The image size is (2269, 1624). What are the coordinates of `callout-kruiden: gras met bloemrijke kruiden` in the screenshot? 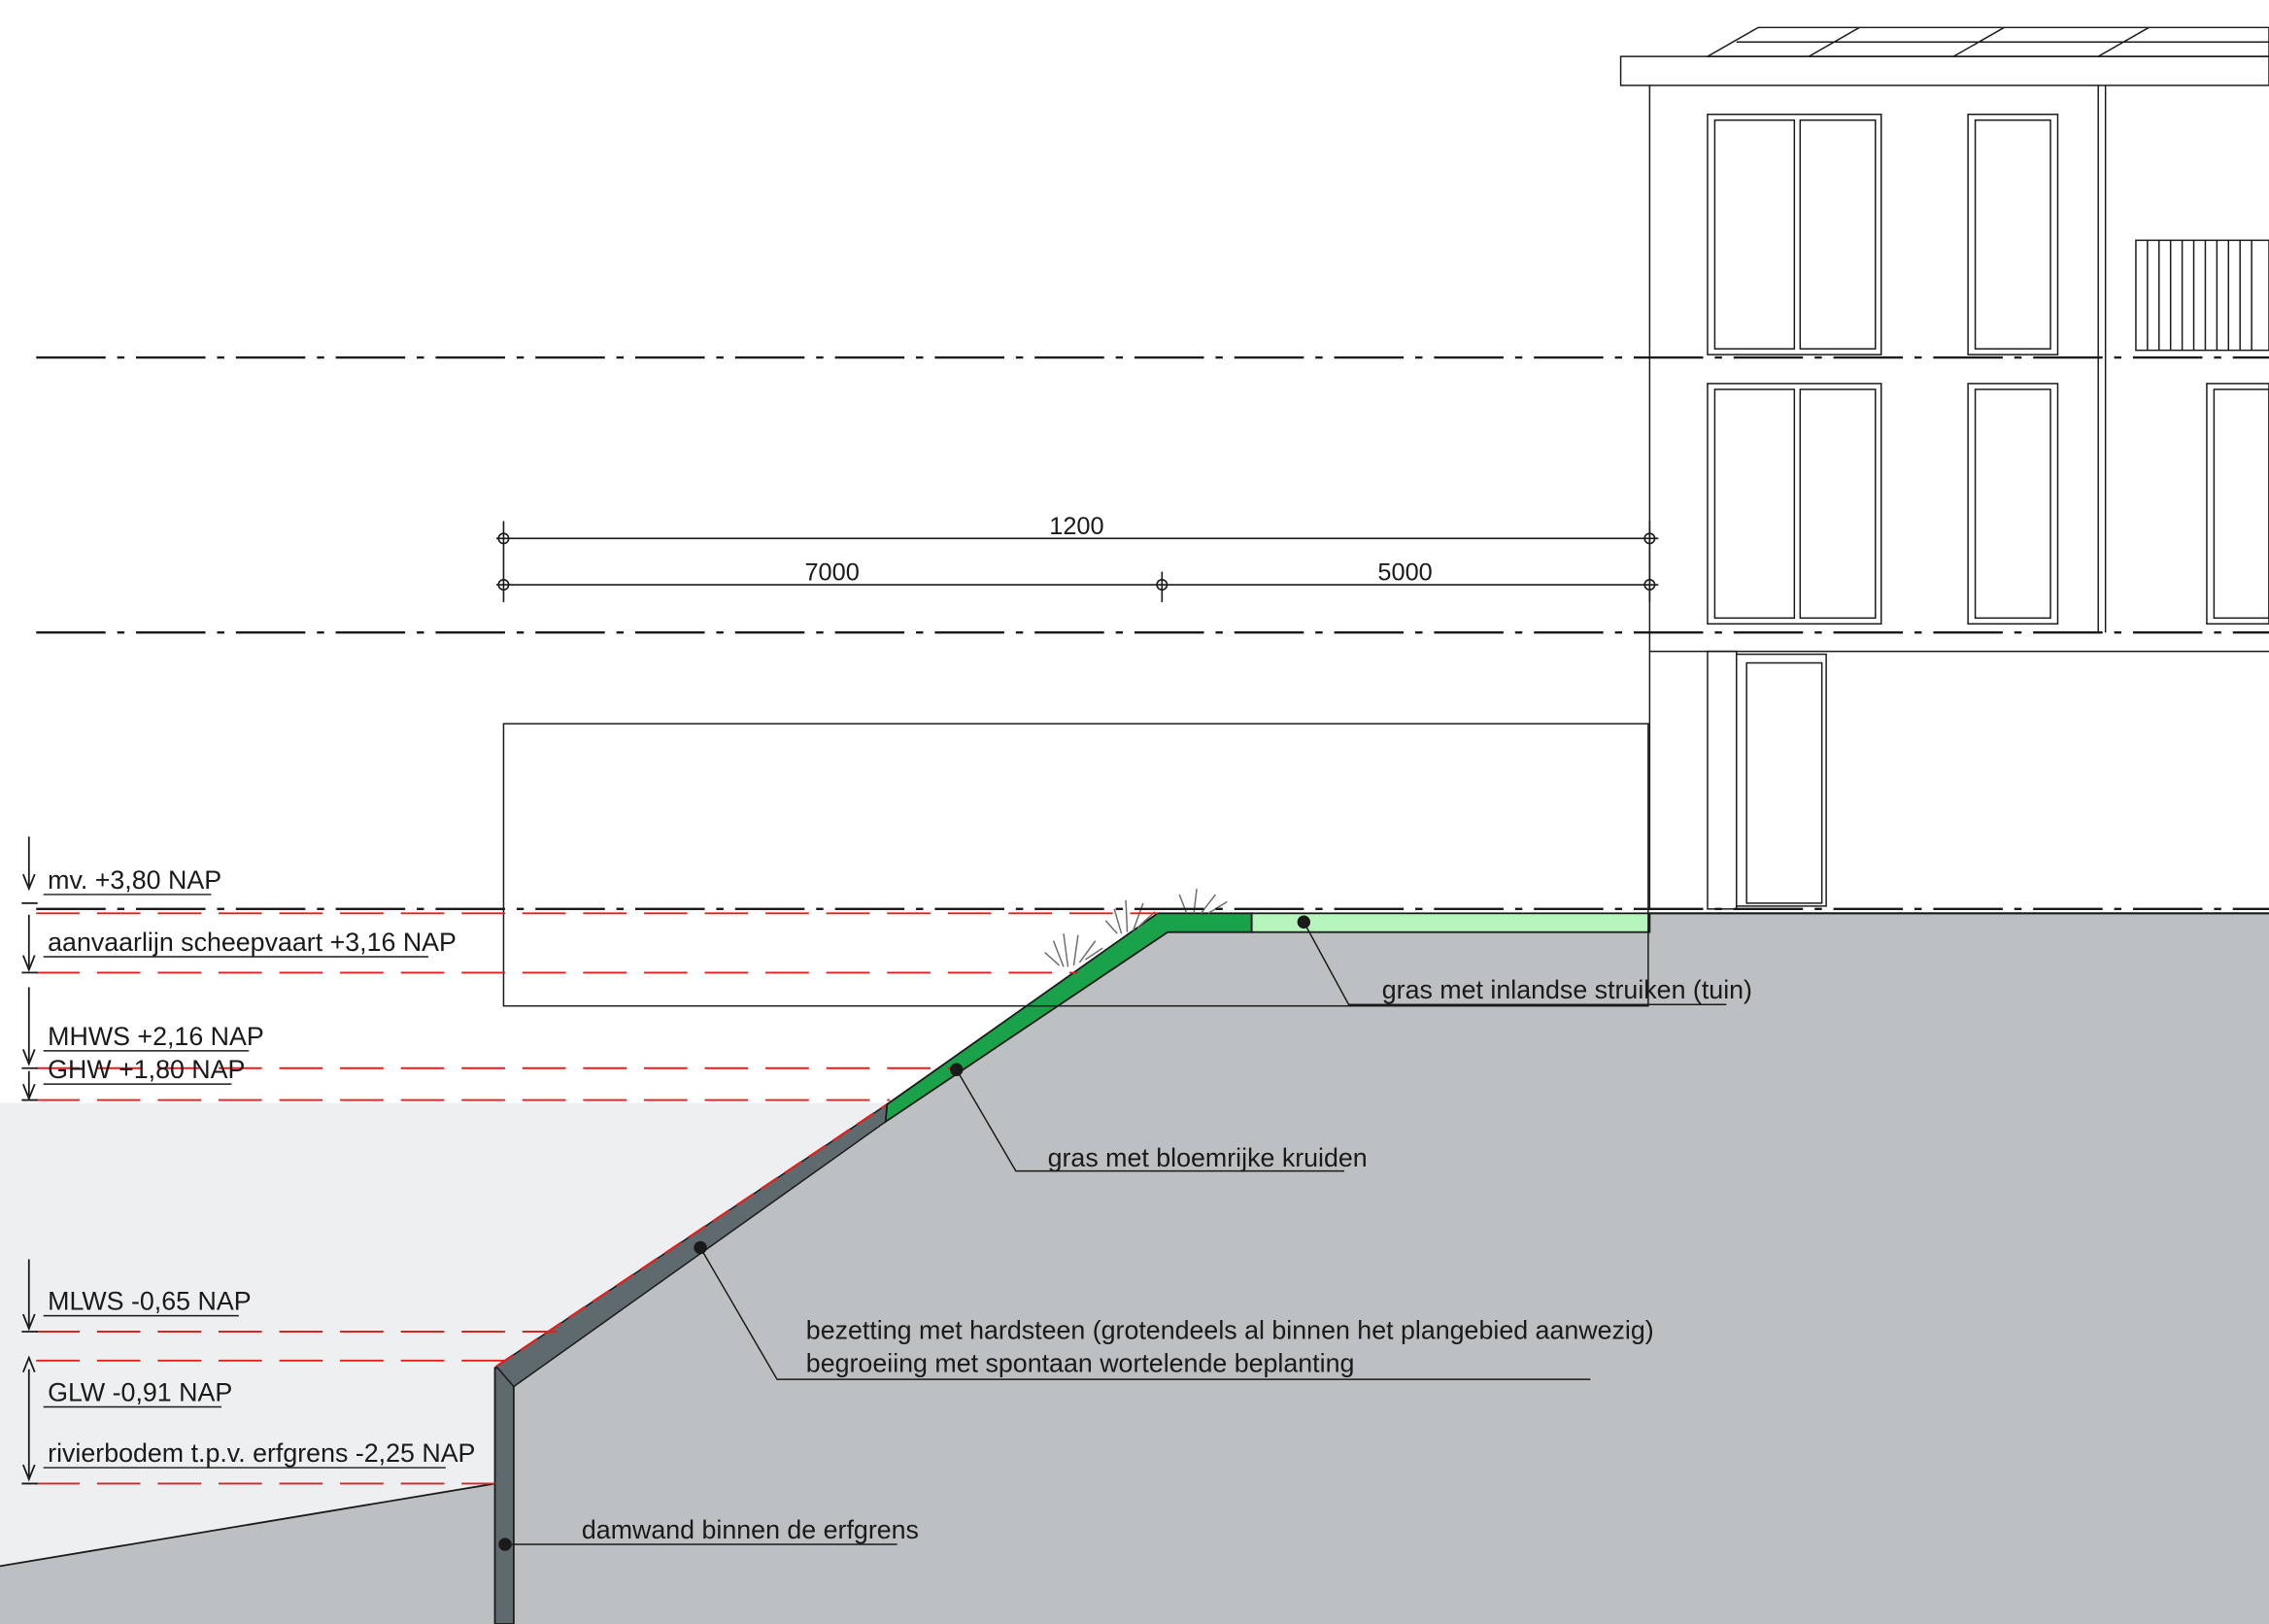 It's located at (1208, 1157).